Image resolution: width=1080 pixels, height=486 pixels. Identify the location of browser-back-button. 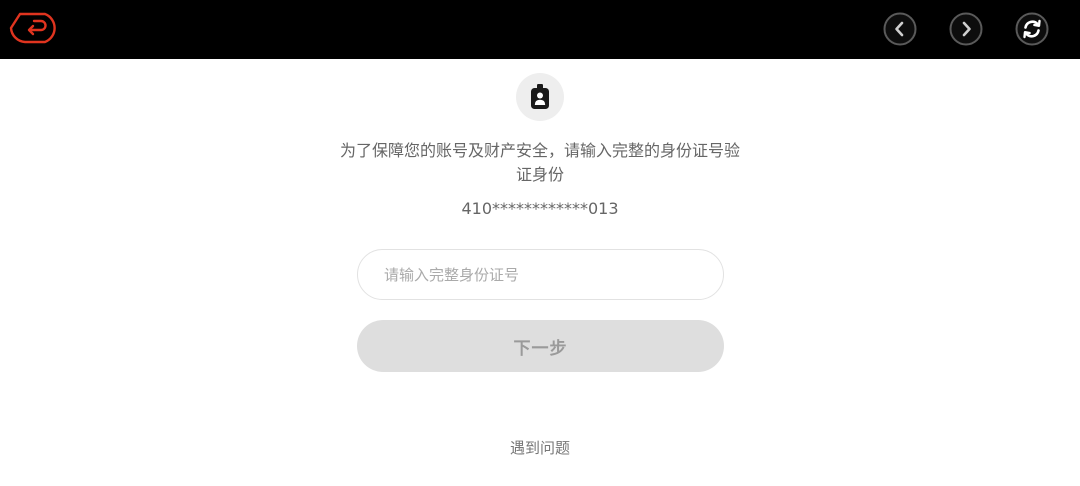
(900, 29).